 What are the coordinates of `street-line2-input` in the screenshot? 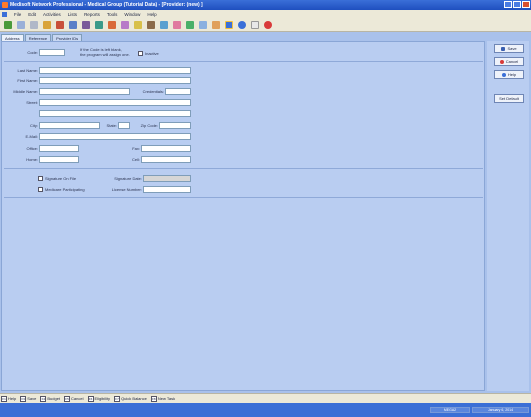 It's located at (115, 113).